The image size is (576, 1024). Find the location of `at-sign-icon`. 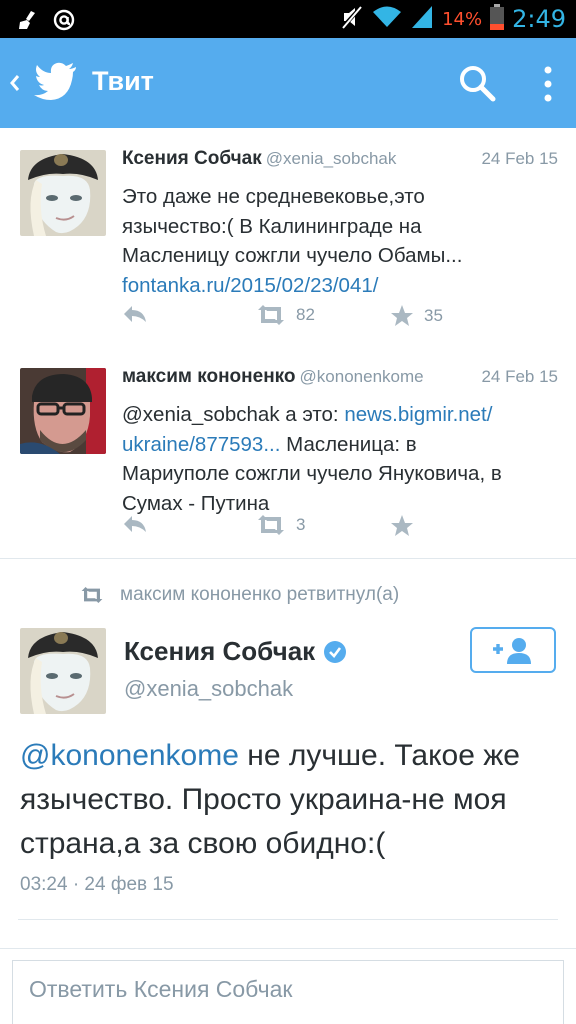

at-sign-icon is located at coordinates (64, 20).